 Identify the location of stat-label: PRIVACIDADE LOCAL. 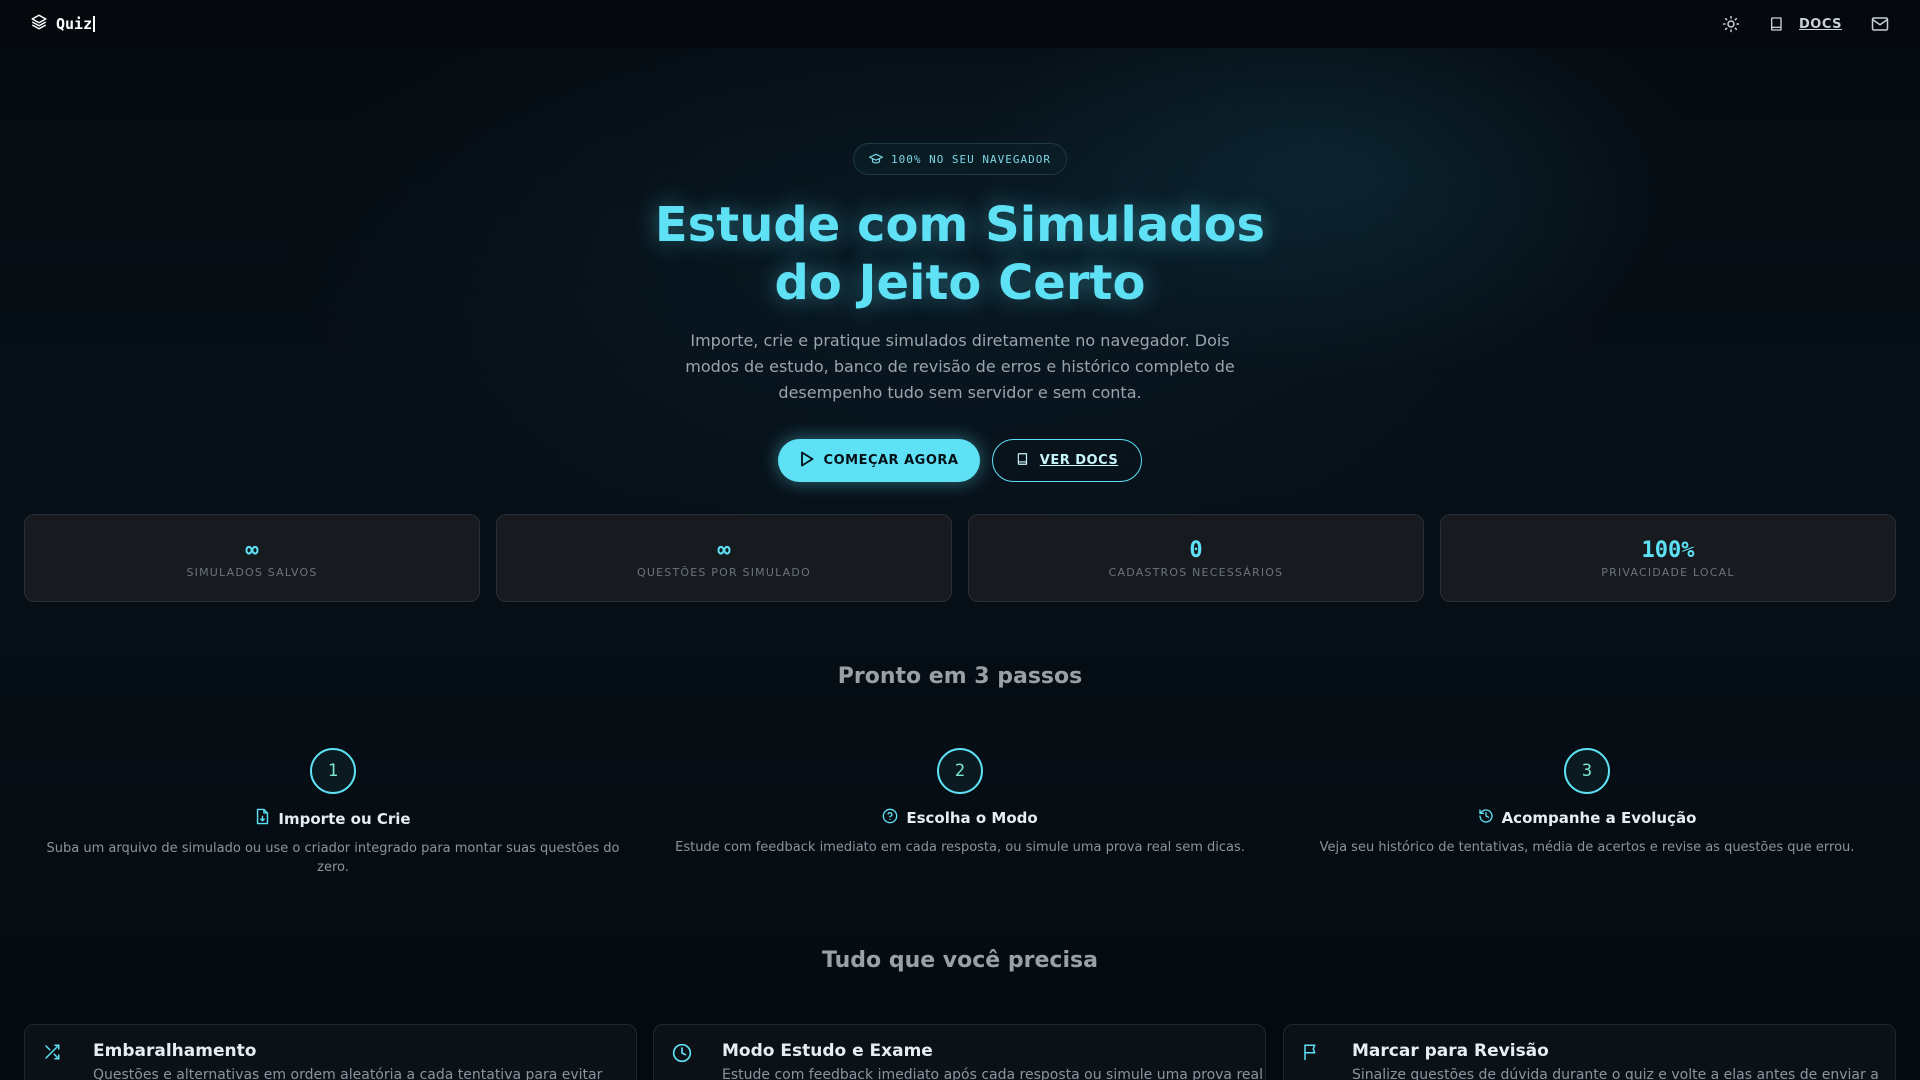
(1668, 572).